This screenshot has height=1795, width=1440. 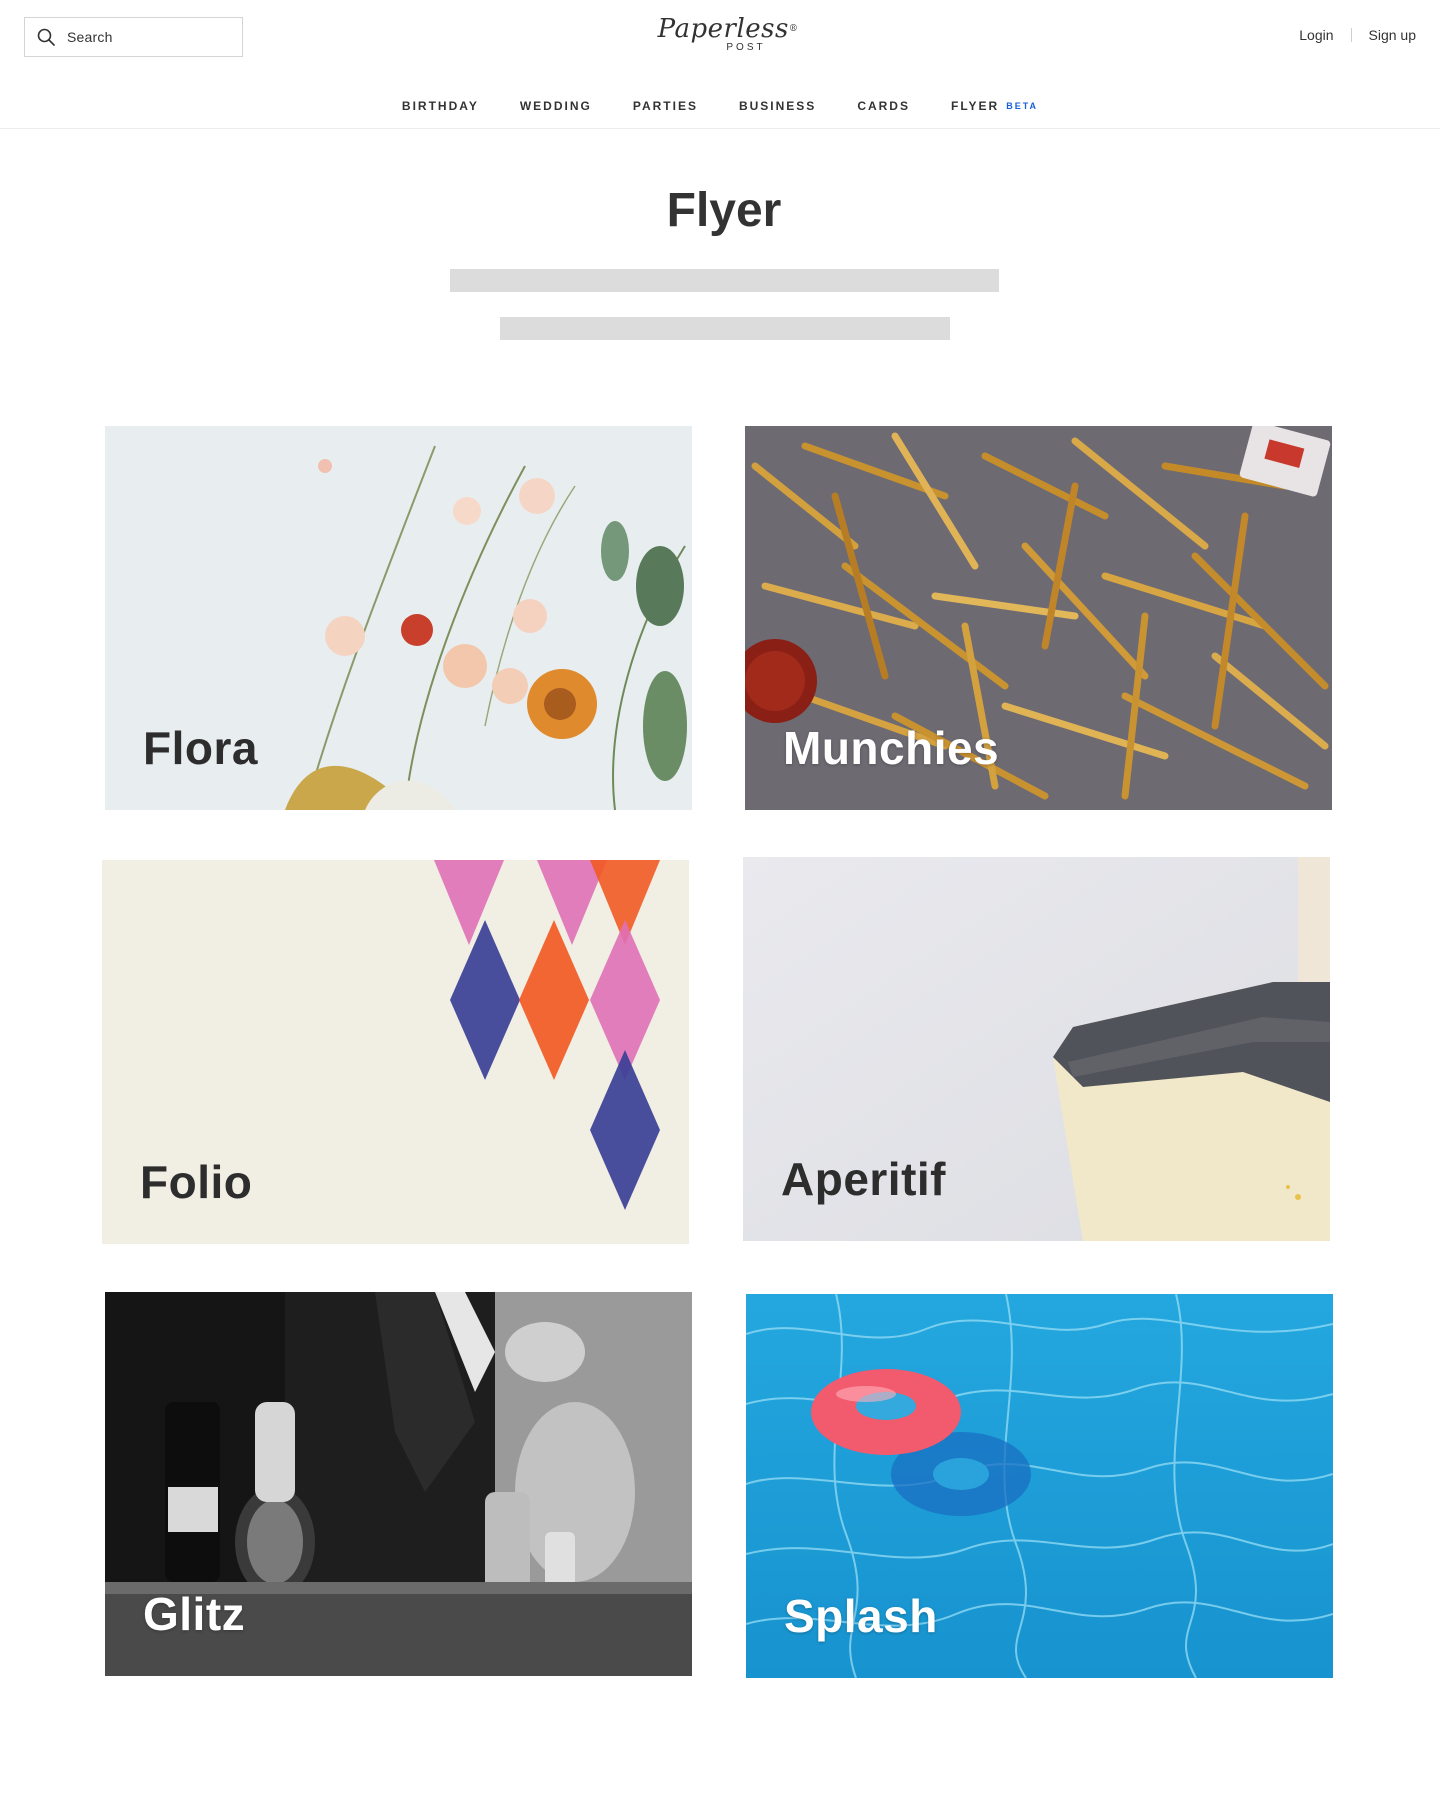 What do you see at coordinates (863, 1179) in the screenshot?
I see `collection-title: Aperitif` at bounding box center [863, 1179].